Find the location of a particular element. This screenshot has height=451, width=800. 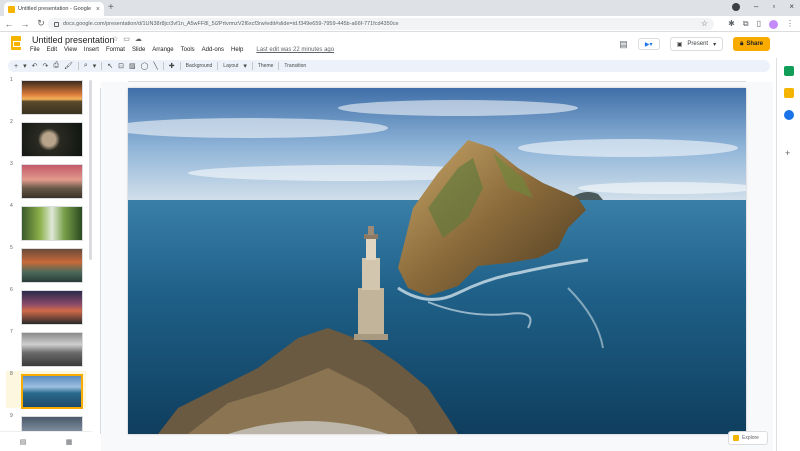

menu-slide: Slide is located at coordinates (138, 50).